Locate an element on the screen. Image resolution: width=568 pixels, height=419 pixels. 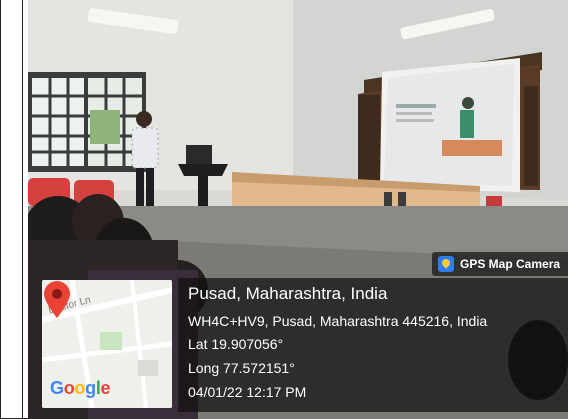
camera-tag-label: GPS Map Camera is located at coordinates (510, 264).